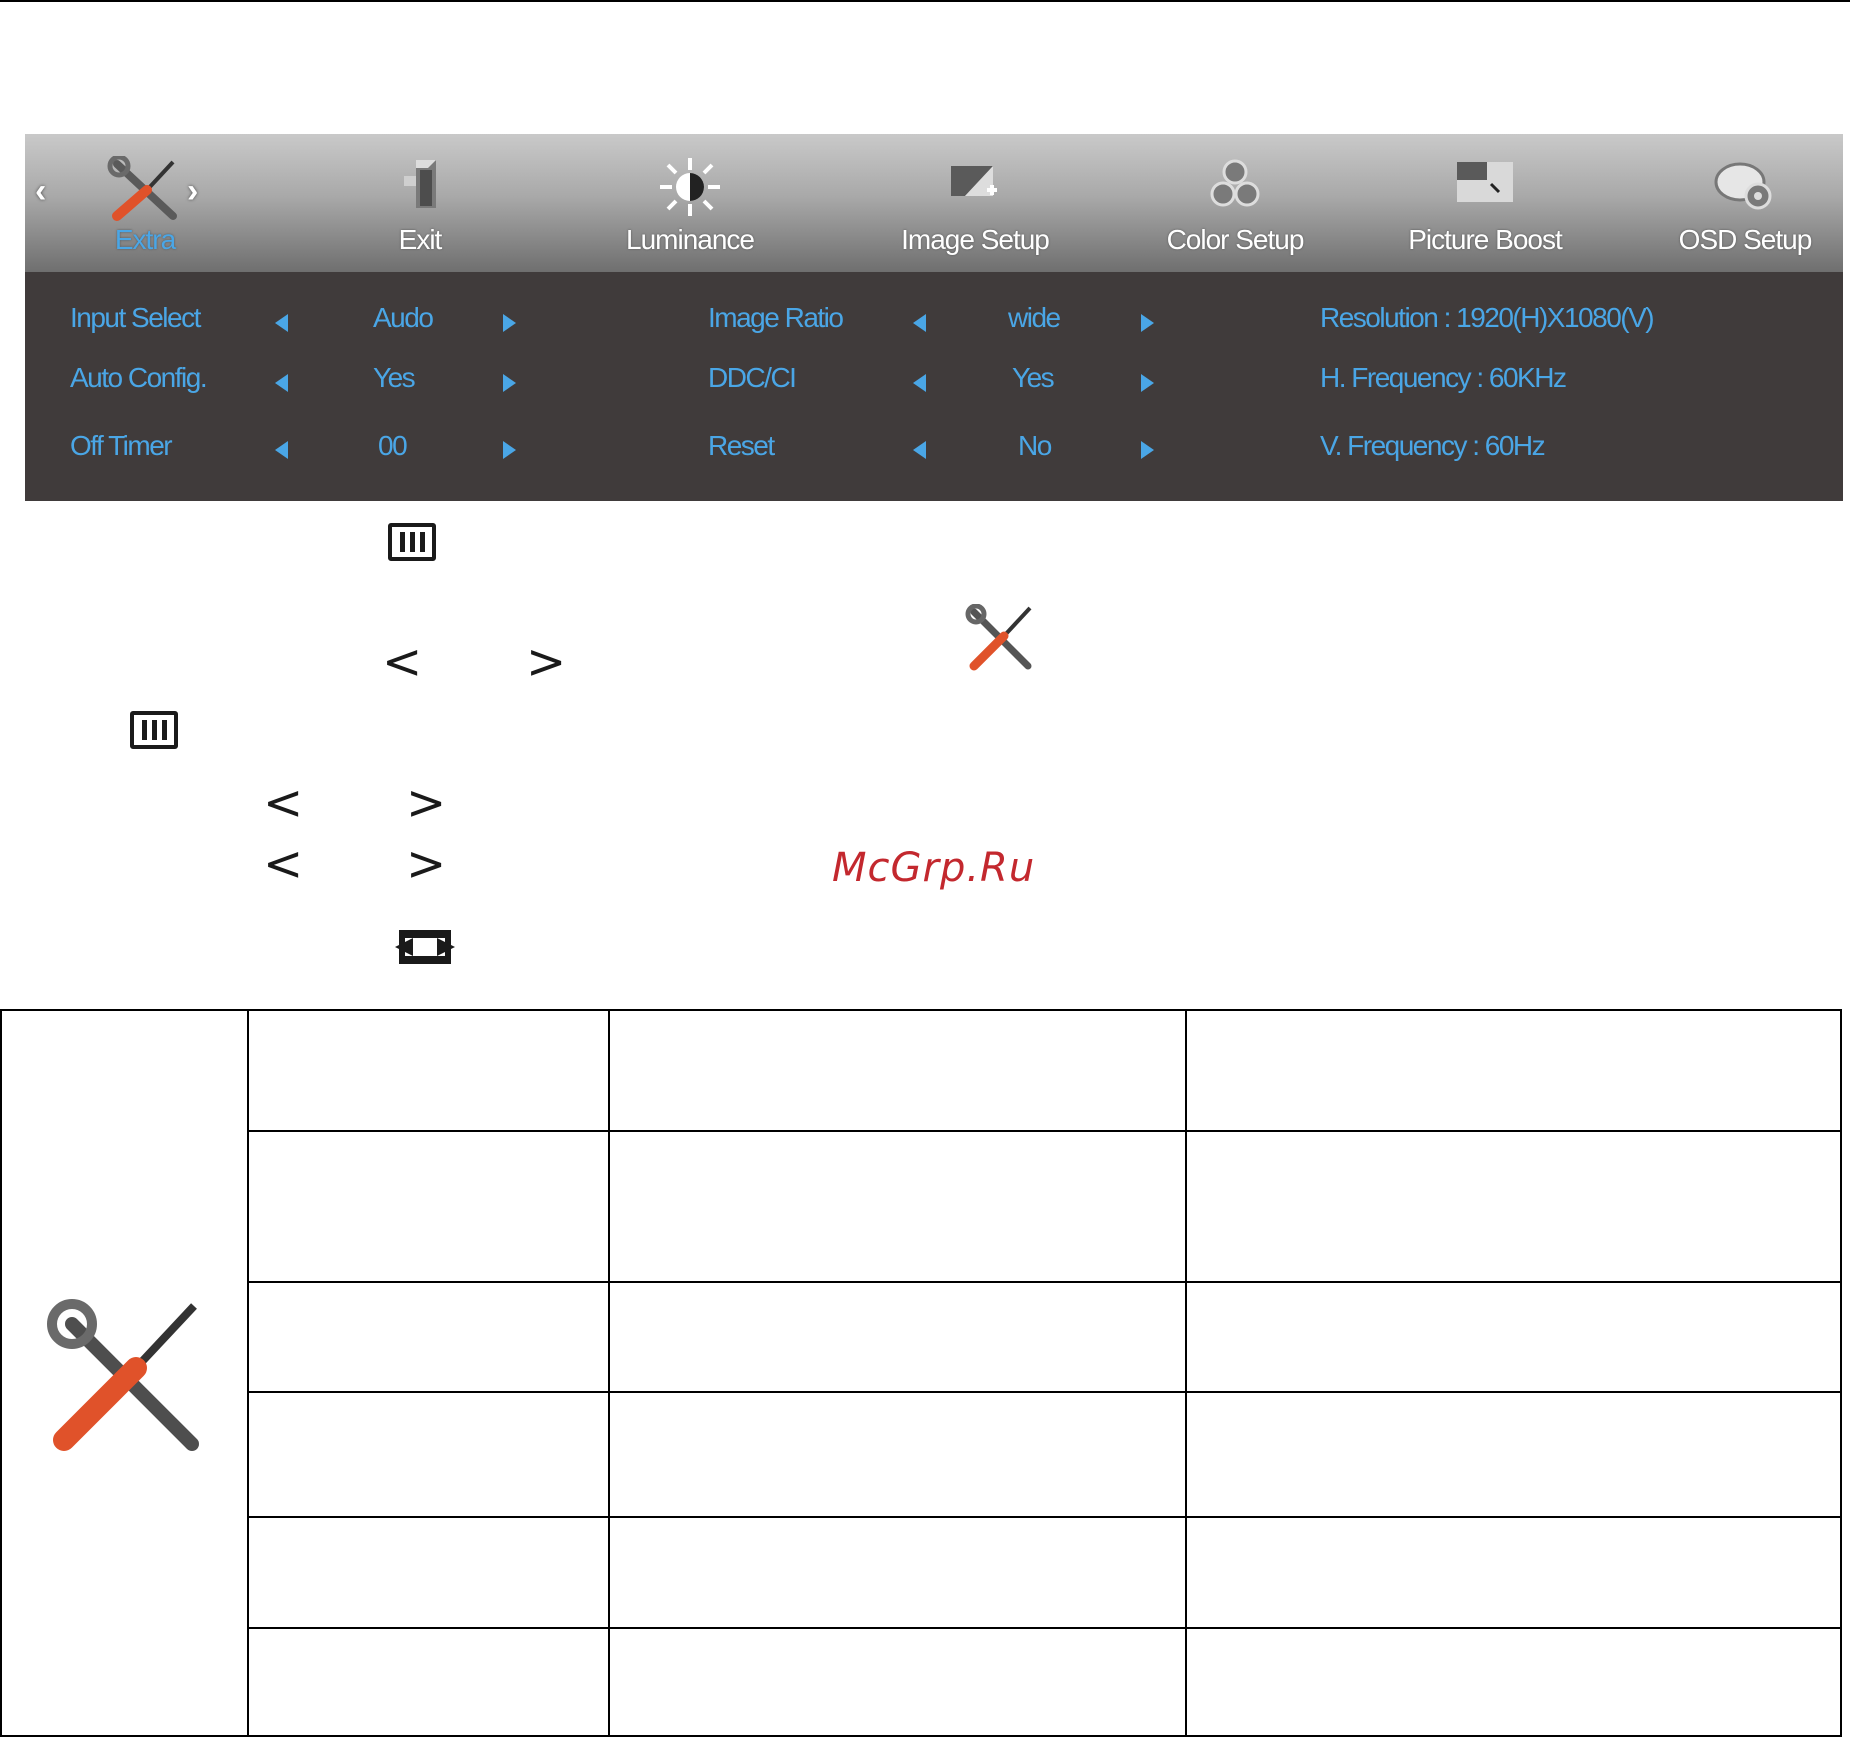 This screenshot has width=1850, height=1737. What do you see at coordinates (425, 949) in the screenshot?
I see `auto-button-icon` at bounding box center [425, 949].